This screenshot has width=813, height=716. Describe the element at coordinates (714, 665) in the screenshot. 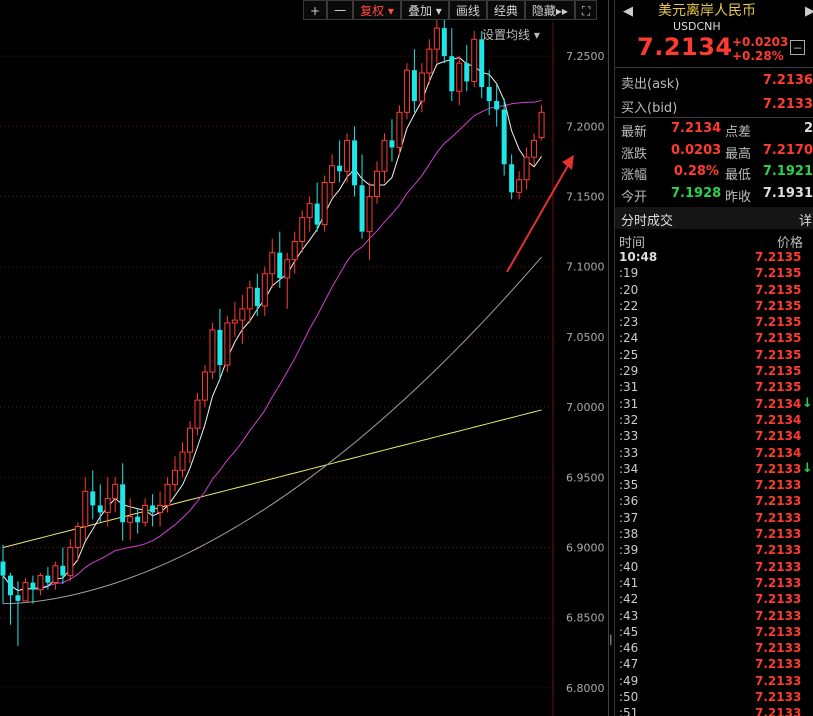

I see `list-item: :47 7.2133` at that location.